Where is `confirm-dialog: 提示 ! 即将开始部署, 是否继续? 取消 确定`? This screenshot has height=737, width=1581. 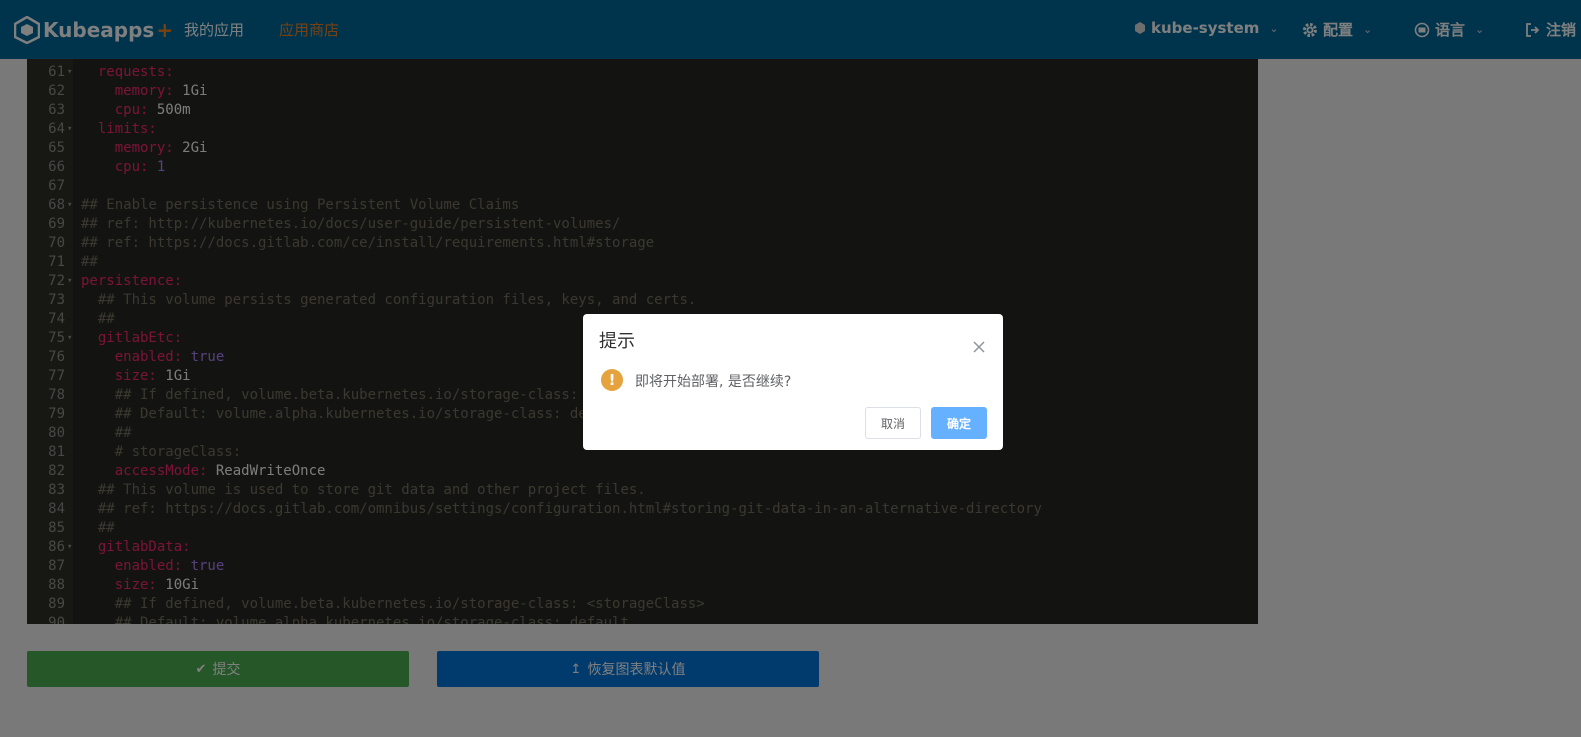
confirm-dialog: 提示 ! 即将开始部署, 是否继续? 取消 确定 is located at coordinates (793, 382).